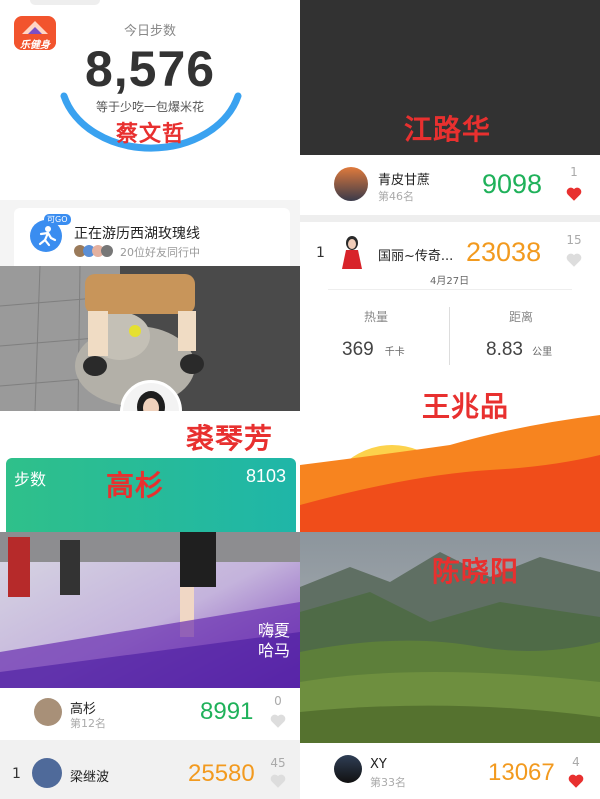 The image size is (600, 799). I want to click on sun-wave-graphic, so click(450, 473).